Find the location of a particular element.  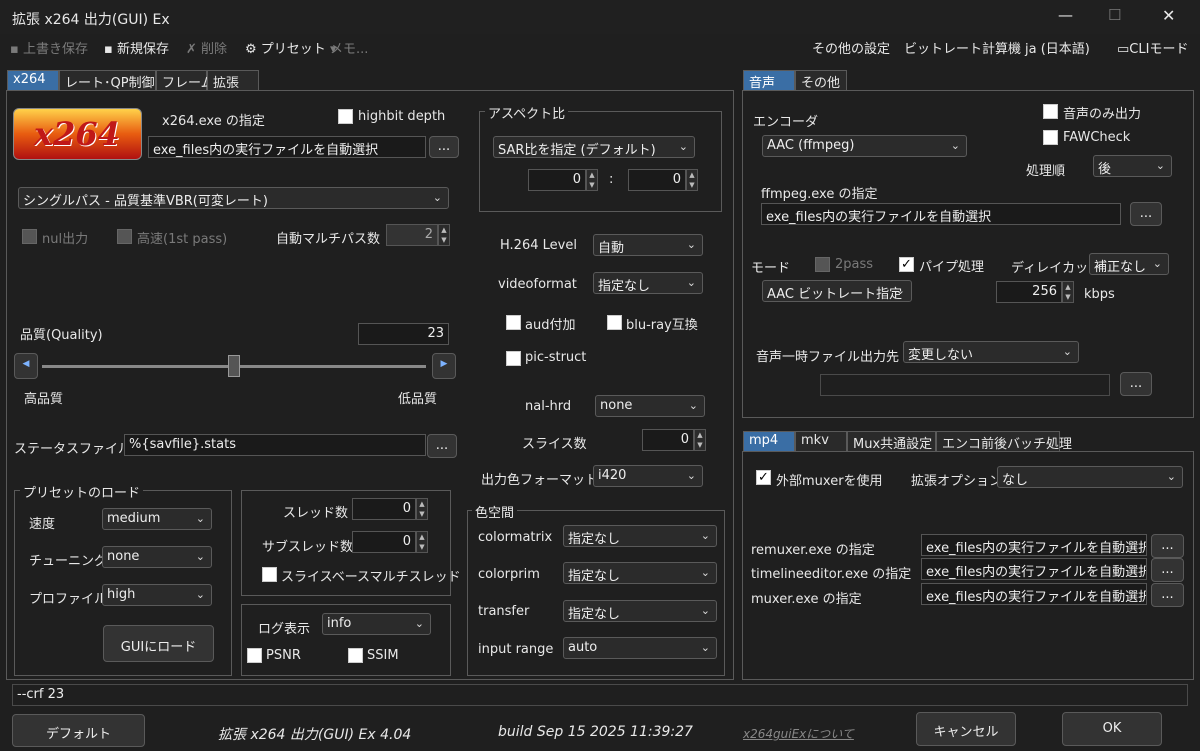

temp-path-input is located at coordinates (965, 385).